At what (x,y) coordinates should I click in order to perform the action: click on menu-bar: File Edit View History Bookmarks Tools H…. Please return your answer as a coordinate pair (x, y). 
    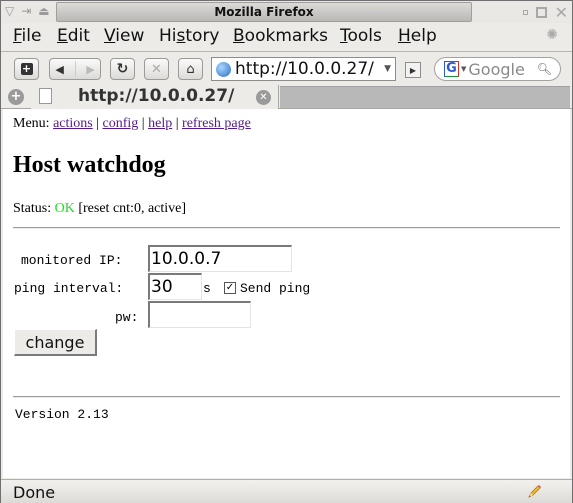
    Looking at the image, I should click on (286, 37).